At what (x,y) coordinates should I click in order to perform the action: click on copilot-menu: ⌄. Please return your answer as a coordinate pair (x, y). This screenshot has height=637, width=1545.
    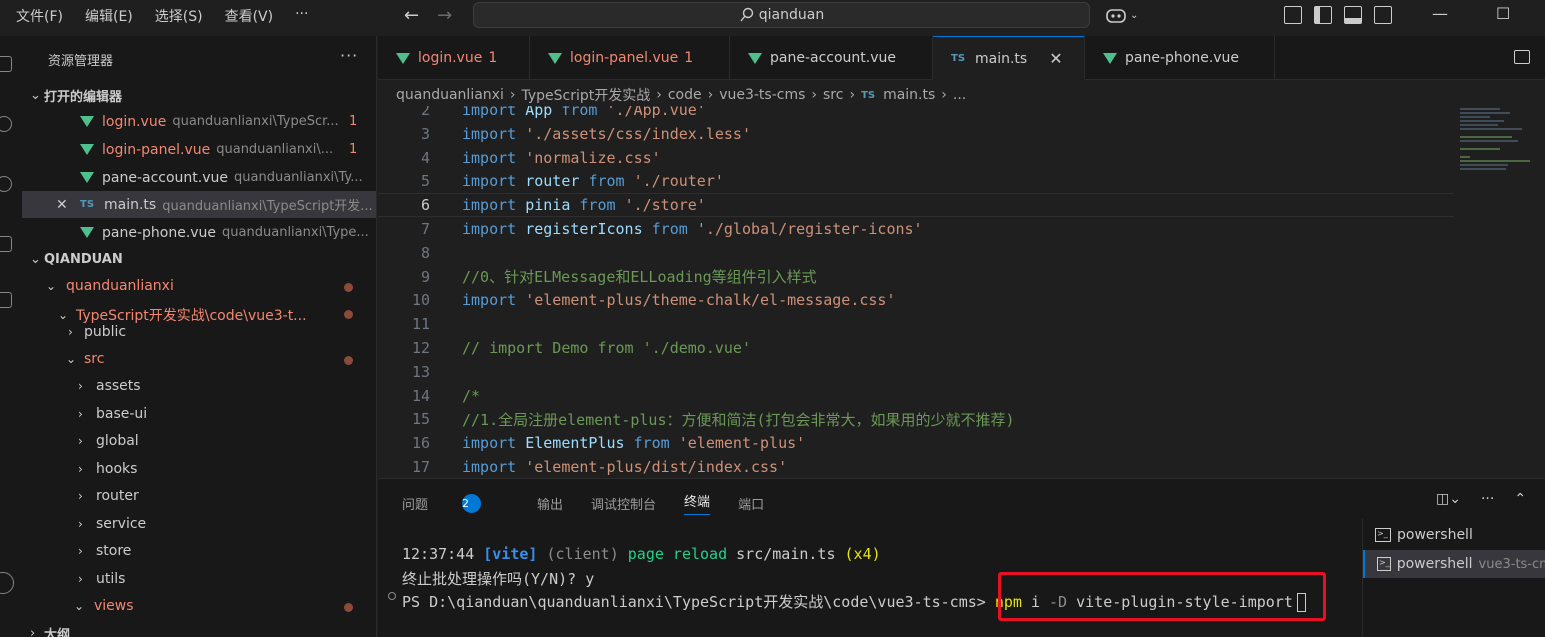
    Looking at the image, I should click on (1121, 15).